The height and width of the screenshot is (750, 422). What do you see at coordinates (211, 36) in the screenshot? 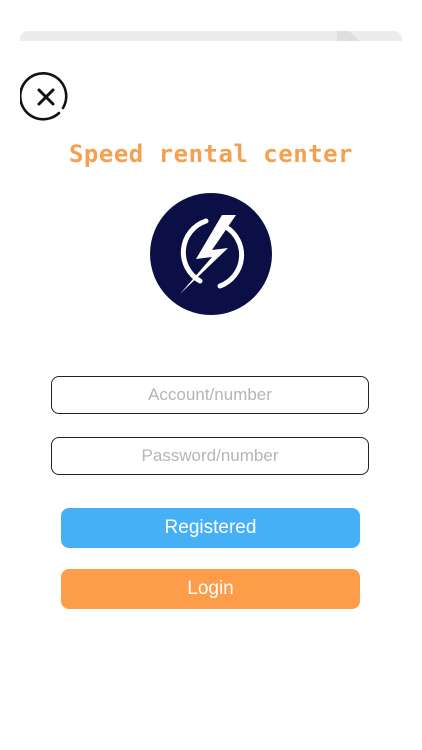
I see `top-banner-strip` at bounding box center [211, 36].